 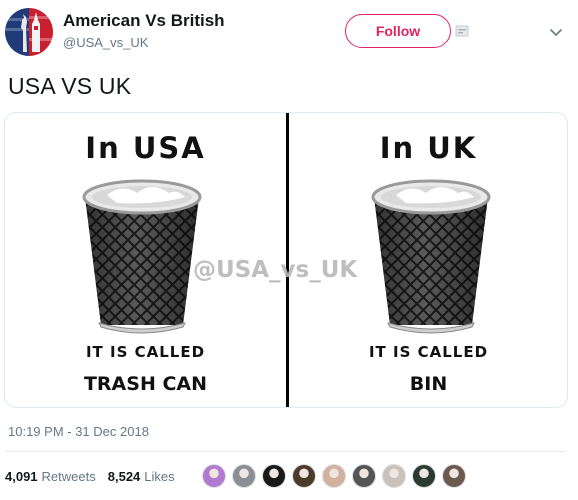 What do you see at coordinates (124, 476) in the screenshot?
I see `likes-count: 8,524` at bounding box center [124, 476].